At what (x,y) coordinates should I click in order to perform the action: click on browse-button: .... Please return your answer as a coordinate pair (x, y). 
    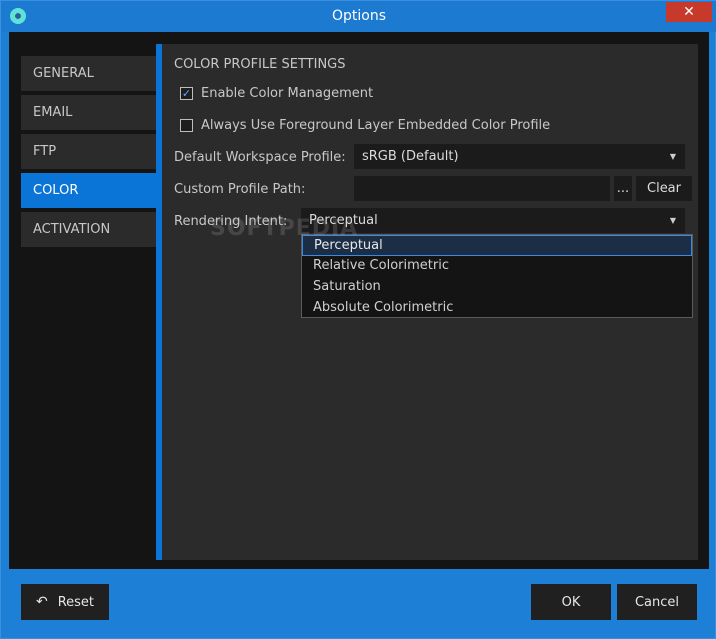
    Looking at the image, I should click on (623, 188).